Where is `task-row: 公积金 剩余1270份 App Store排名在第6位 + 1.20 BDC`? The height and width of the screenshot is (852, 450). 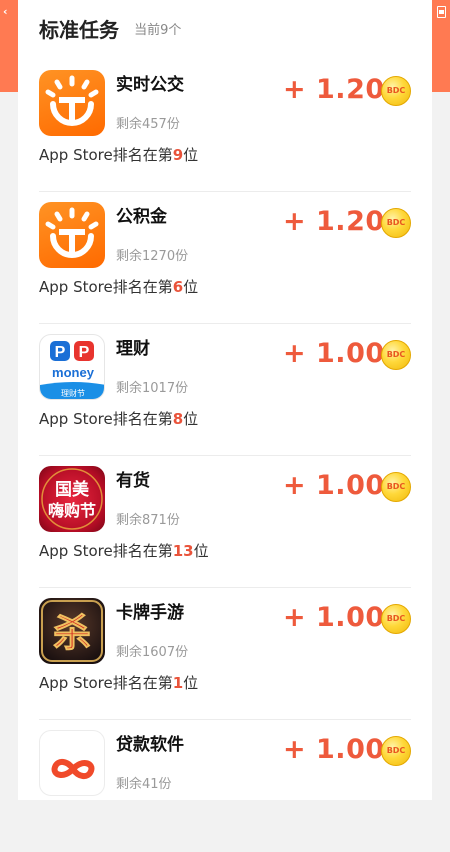
task-row: 公积金 剩余1270份 App Store排名在第6位 + 1.20 BDC is located at coordinates (225, 258).